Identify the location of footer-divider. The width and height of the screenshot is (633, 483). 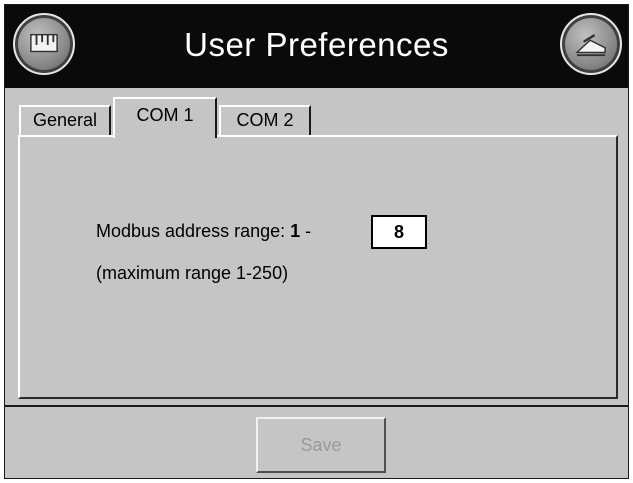
(316, 406).